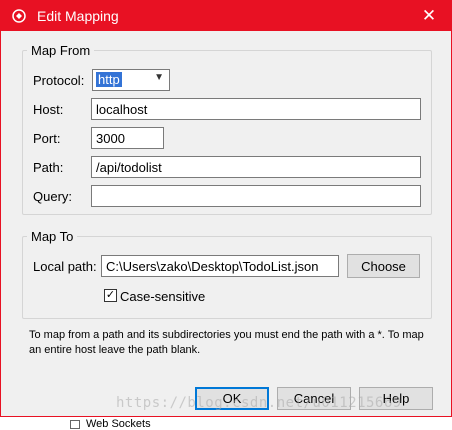  I want to click on host-label: Host:, so click(48, 109).